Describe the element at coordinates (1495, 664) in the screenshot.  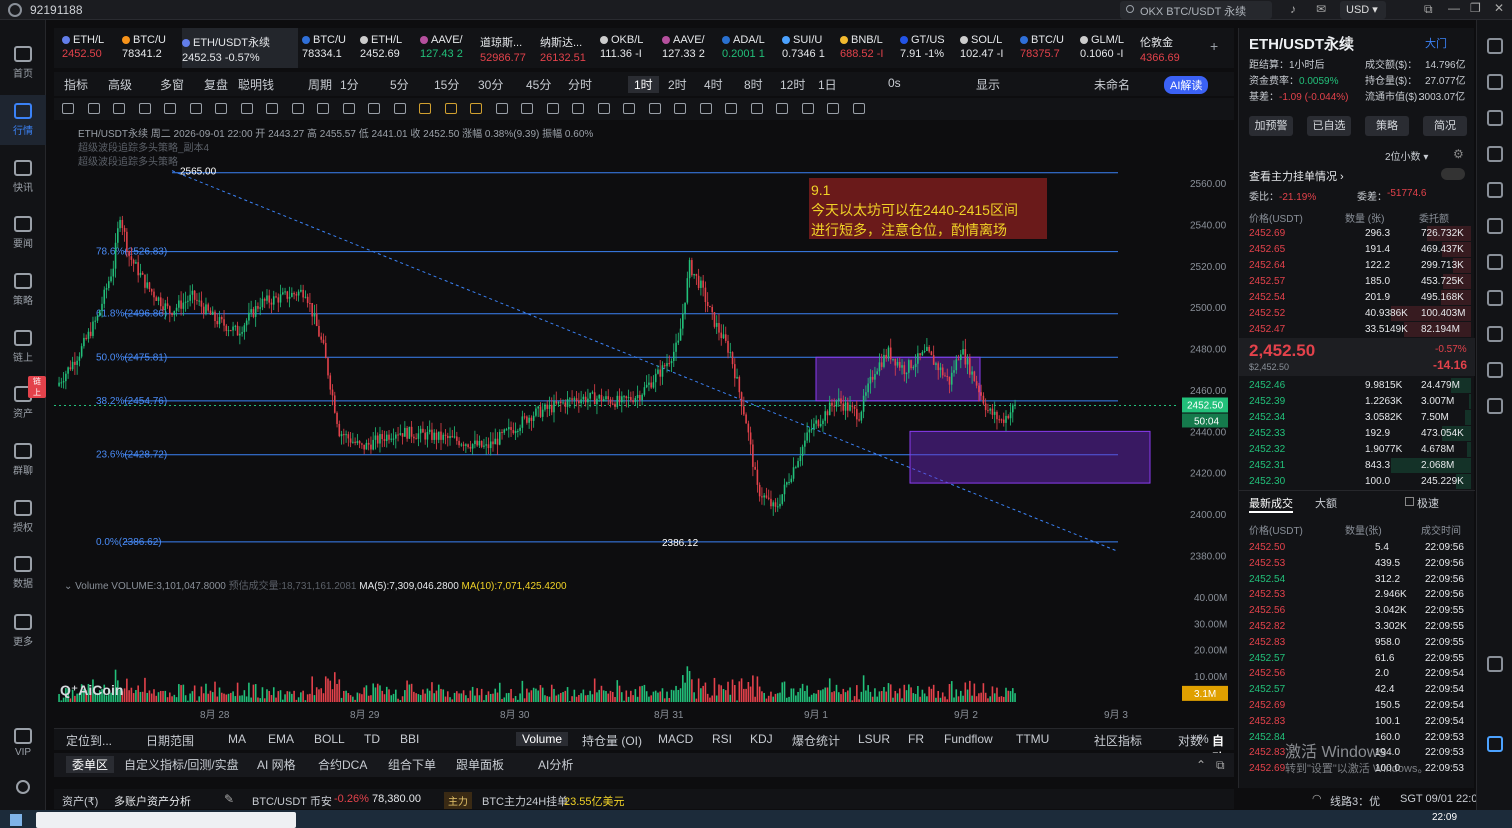
I see `apps-icon` at that location.